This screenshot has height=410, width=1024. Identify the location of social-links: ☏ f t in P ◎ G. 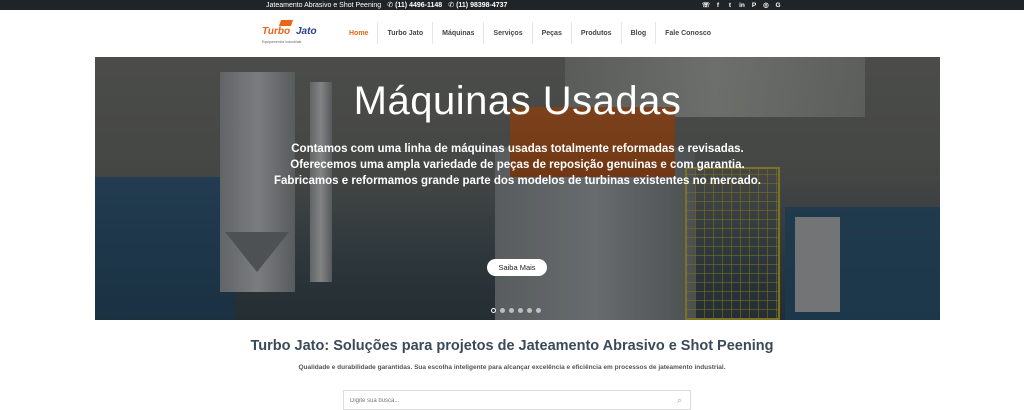
(742, 5).